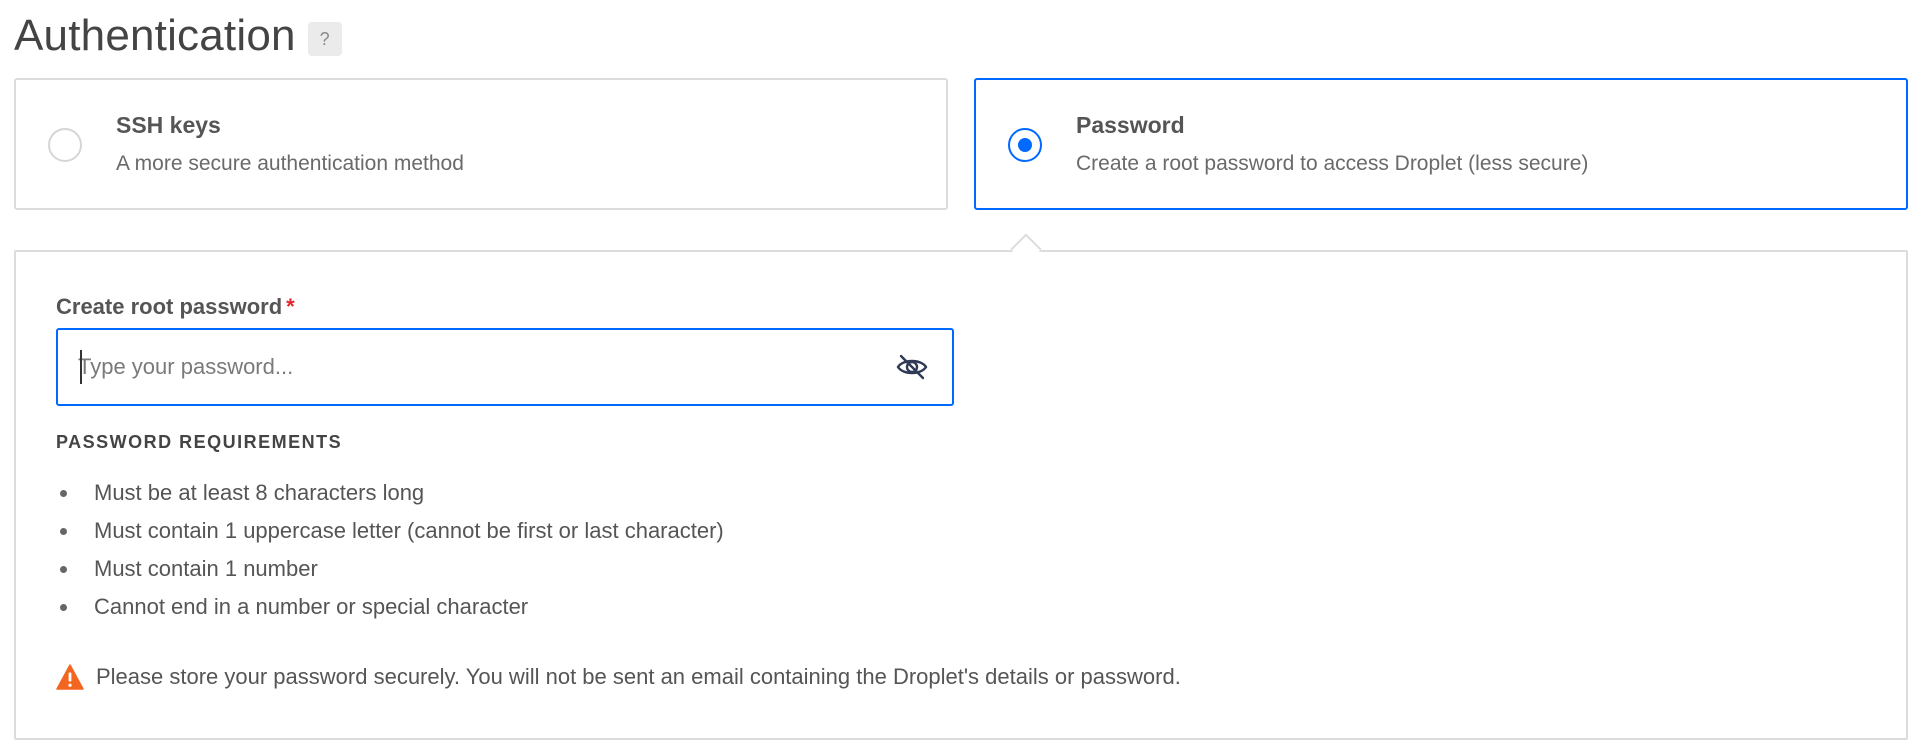  Describe the element at coordinates (478, 367) in the screenshot. I see `root-password-input` at that location.